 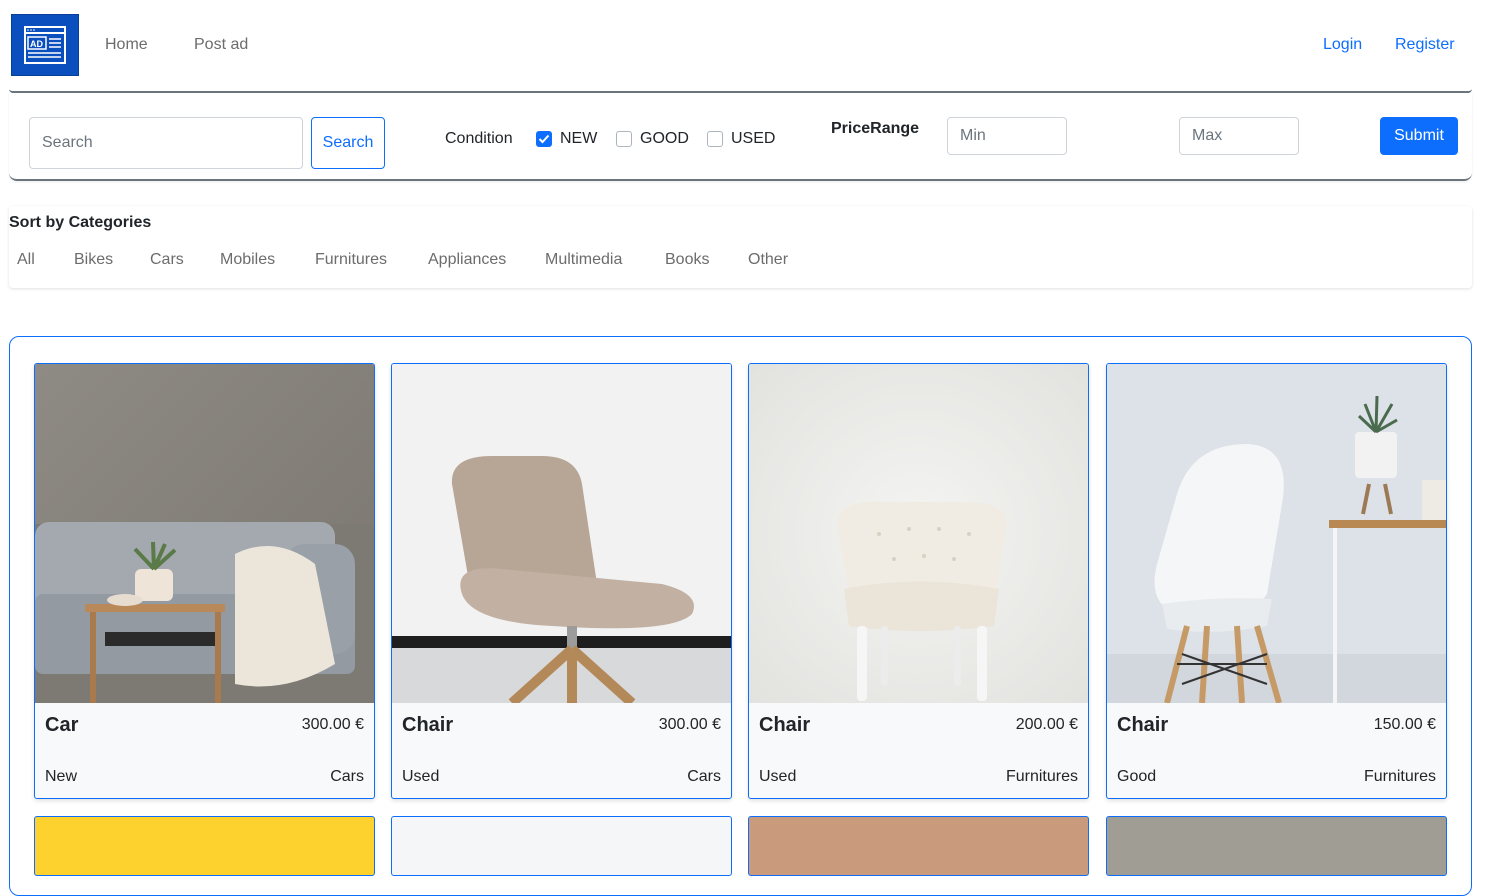 What do you see at coordinates (166, 143) in the screenshot?
I see `search-input` at bounding box center [166, 143].